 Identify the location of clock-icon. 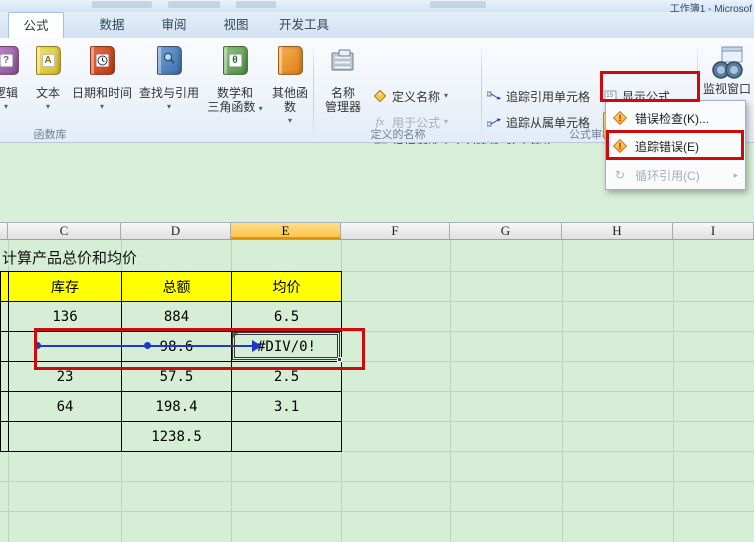
(102, 60).